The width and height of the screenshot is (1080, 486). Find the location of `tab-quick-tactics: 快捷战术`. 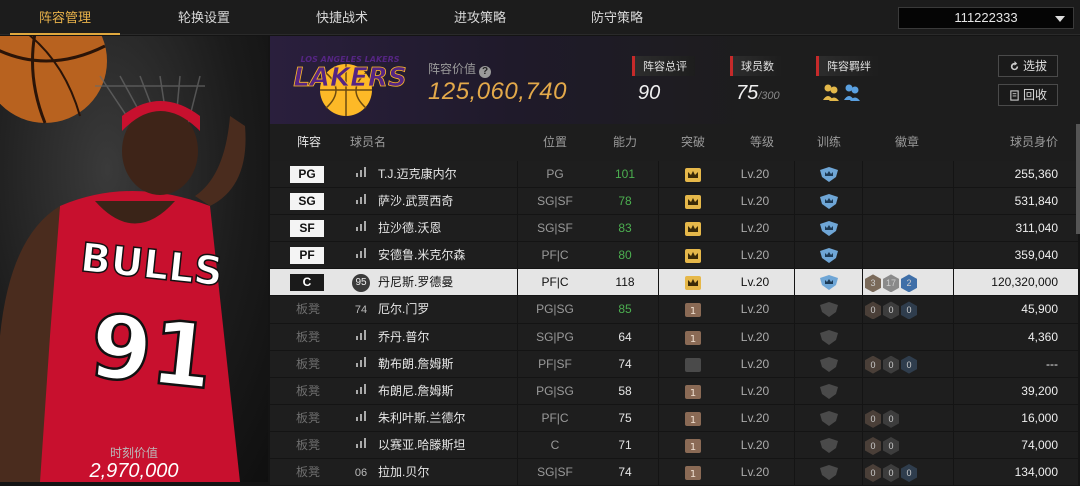

tab-quick-tactics: 快捷战术 is located at coordinates (342, 17).